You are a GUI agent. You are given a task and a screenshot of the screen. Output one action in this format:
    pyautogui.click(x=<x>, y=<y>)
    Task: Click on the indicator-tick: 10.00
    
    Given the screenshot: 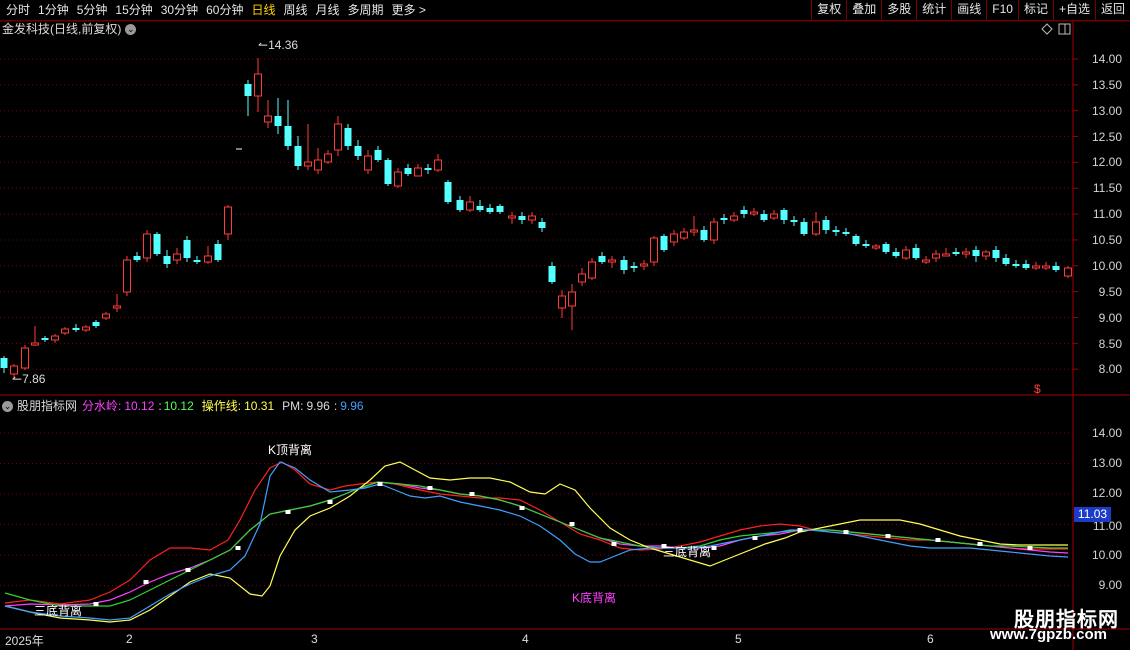 What is the action you would take?
    pyautogui.click(x=1106, y=555)
    